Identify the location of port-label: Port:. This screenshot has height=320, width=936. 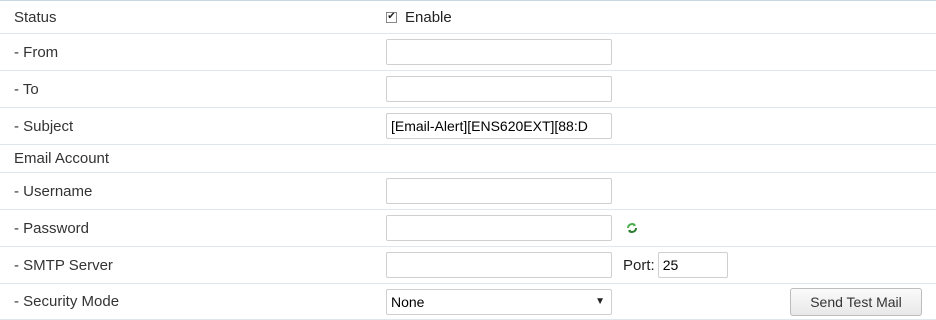
(639, 265).